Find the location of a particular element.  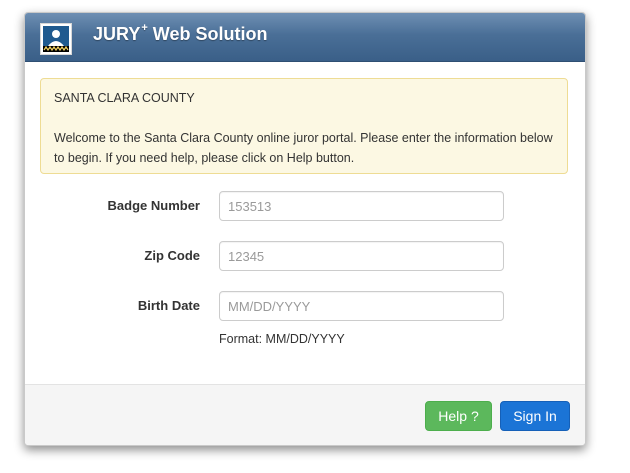

badge-number-label: Badge Number is located at coordinates (153, 205).